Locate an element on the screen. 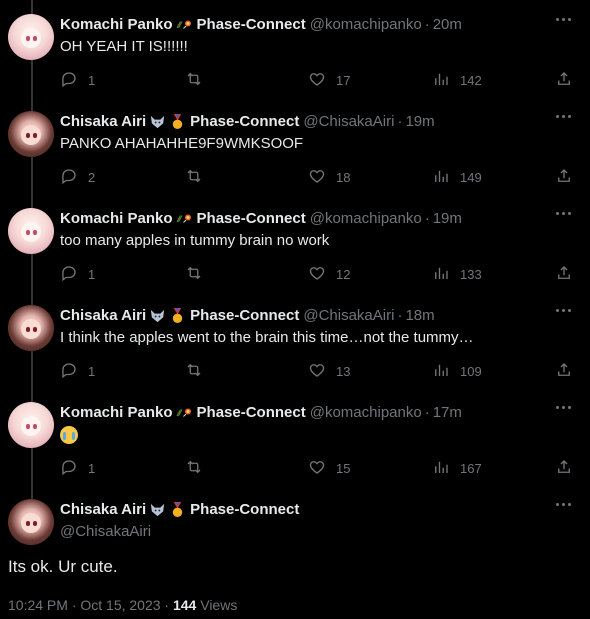  views-button: 133 is located at coordinates (457, 274).